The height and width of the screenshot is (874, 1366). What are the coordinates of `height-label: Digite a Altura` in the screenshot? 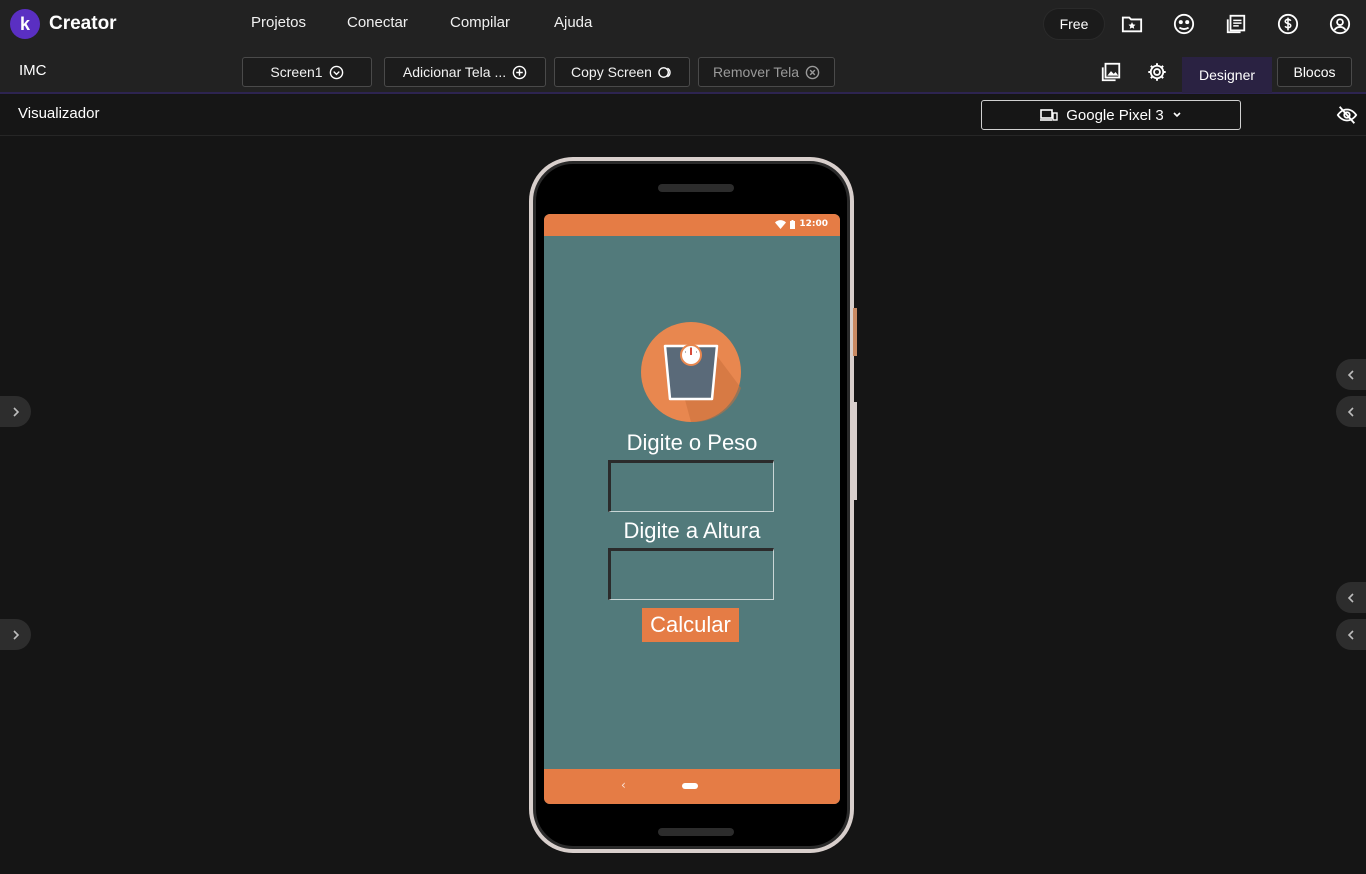 It's located at (692, 530).